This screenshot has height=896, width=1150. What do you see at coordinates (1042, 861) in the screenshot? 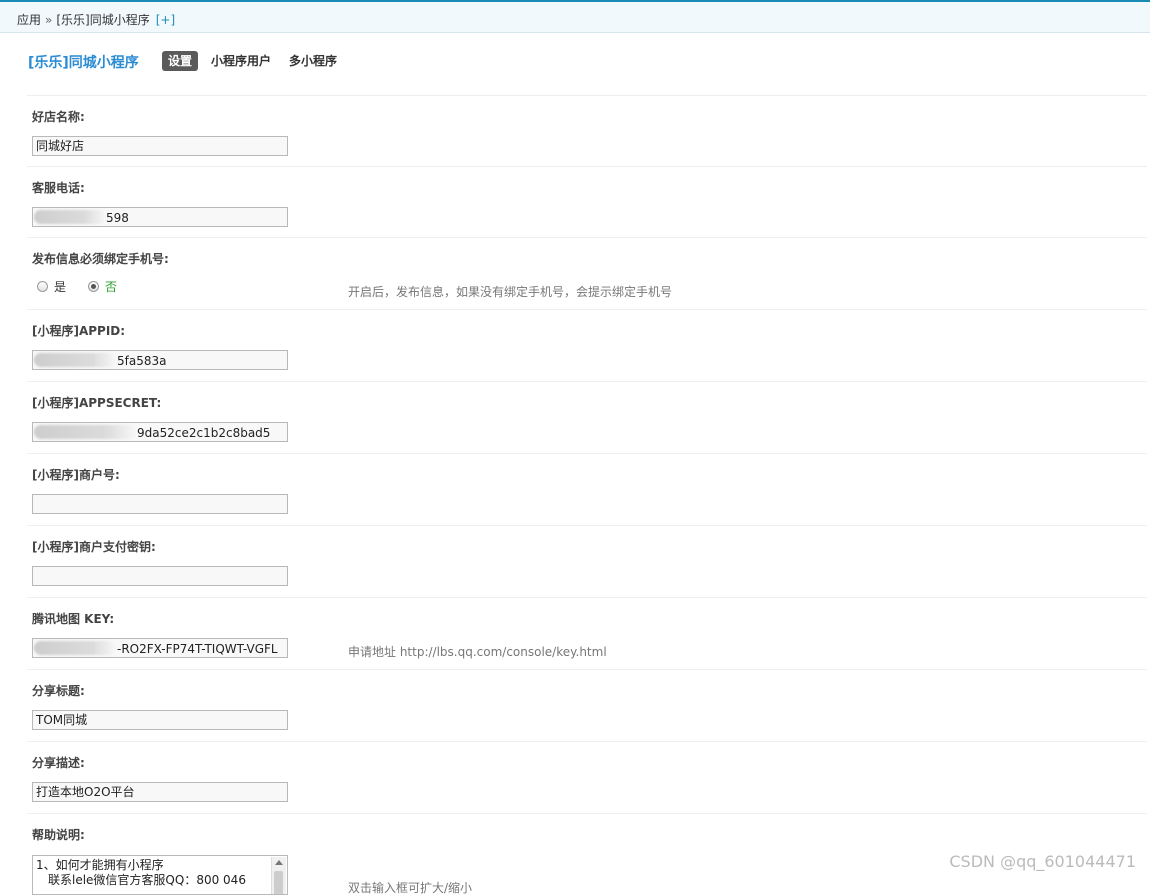
I see `watermark: CSDN @qq_601044471` at bounding box center [1042, 861].